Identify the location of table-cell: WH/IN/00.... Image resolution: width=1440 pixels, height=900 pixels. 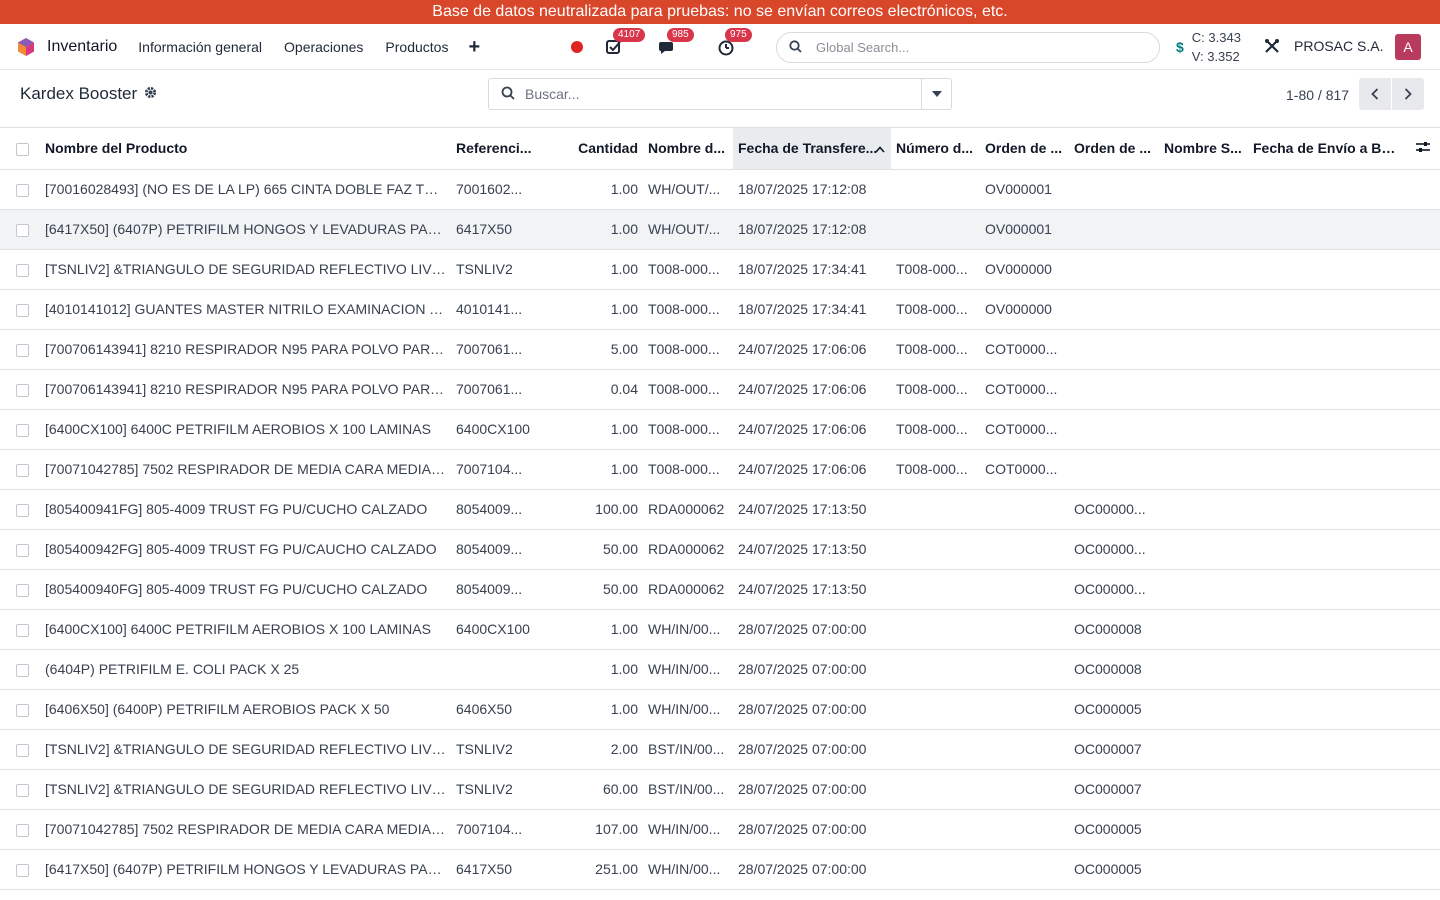
(688, 709).